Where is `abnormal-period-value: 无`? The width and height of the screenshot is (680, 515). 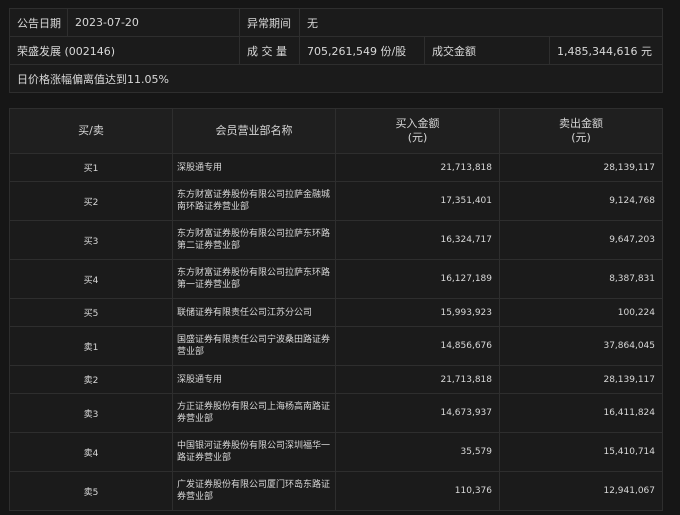
abnormal-period-value: 无 is located at coordinates (481, 22).